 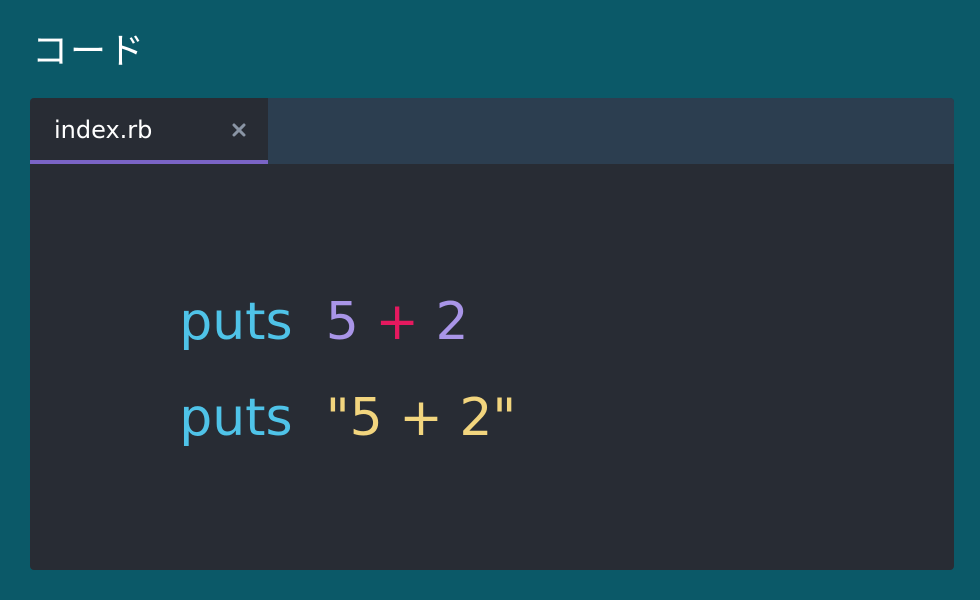 What do you see at coordinates (274, 277) in the screenshot?
I see `code-line-1: puts 5 + 2` at bounding box center [274, 277].